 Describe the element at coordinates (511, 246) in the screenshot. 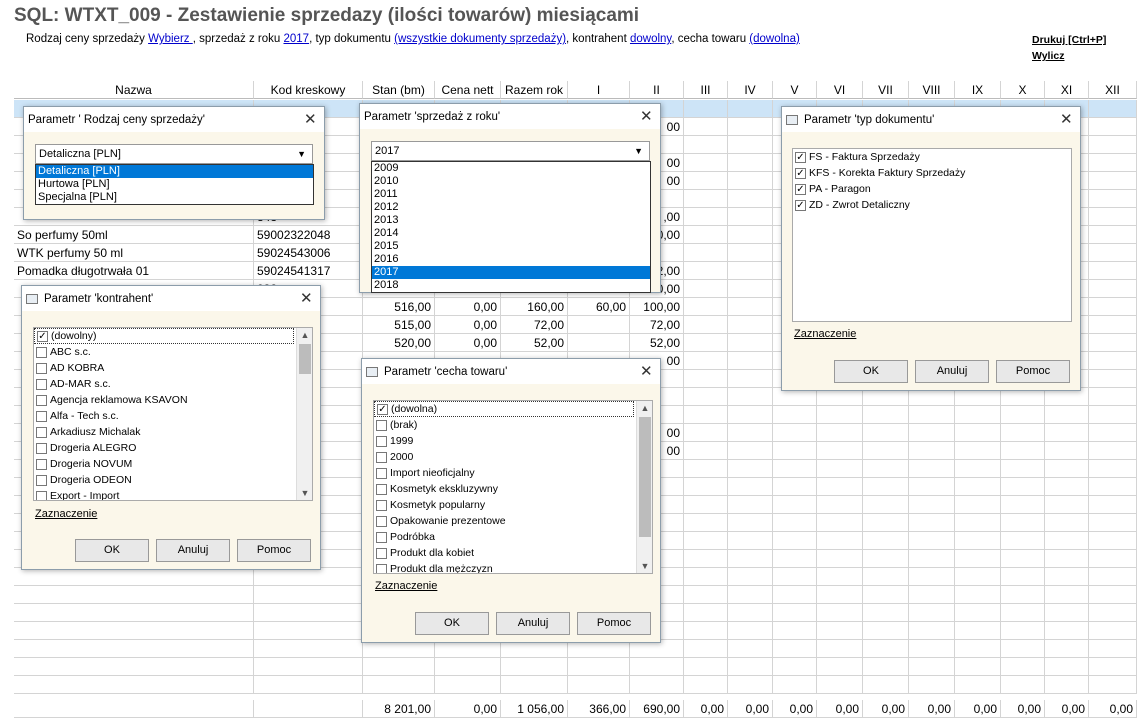

I see `year-option: 2015` at that location.